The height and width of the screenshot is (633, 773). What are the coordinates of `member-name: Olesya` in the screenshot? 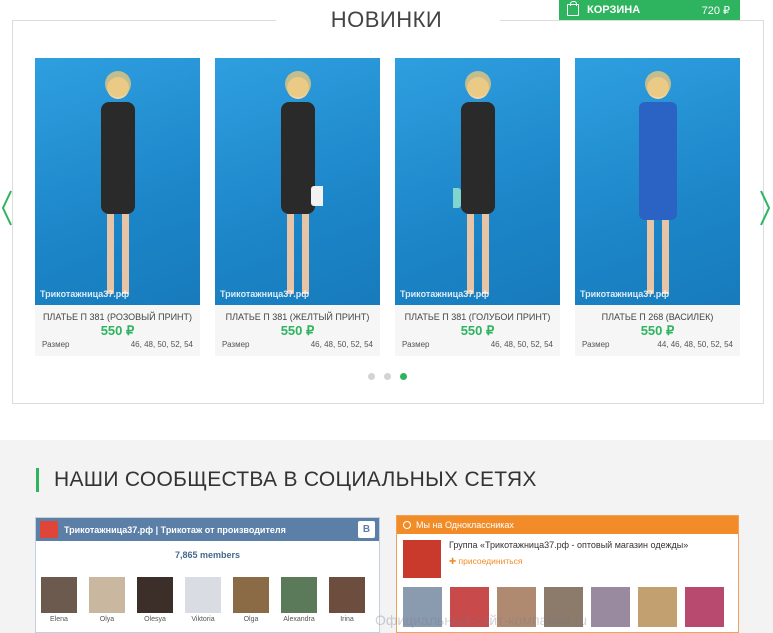 It's located at (155, 619).